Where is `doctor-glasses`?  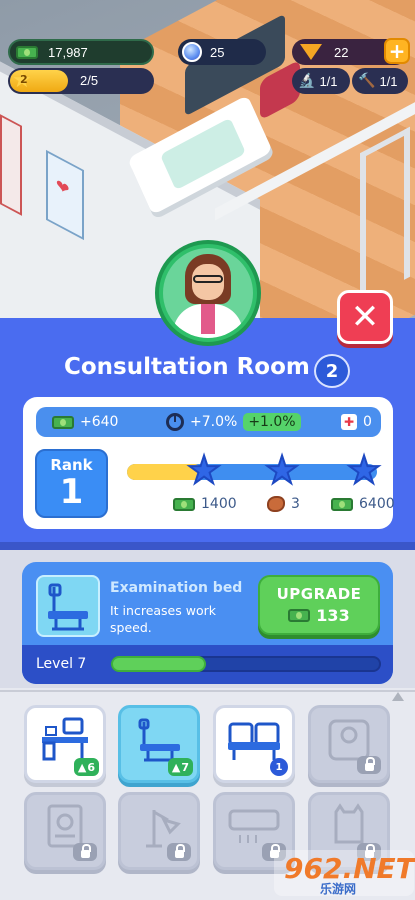 doctor-glasses is located at coordinates (208, 279).